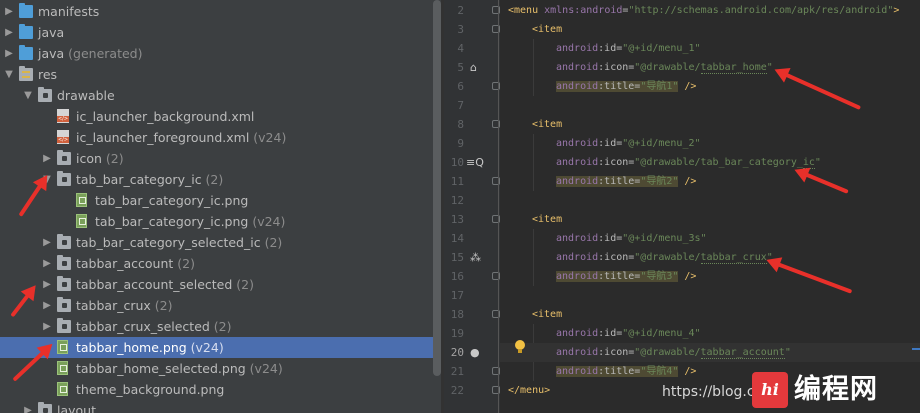 This screenshot has height=413, width=920. What do you see at coordinates (150, 389) in the screenshot?
I see `tree-item-label: theme_background.png` at bounding box center [150, 389].